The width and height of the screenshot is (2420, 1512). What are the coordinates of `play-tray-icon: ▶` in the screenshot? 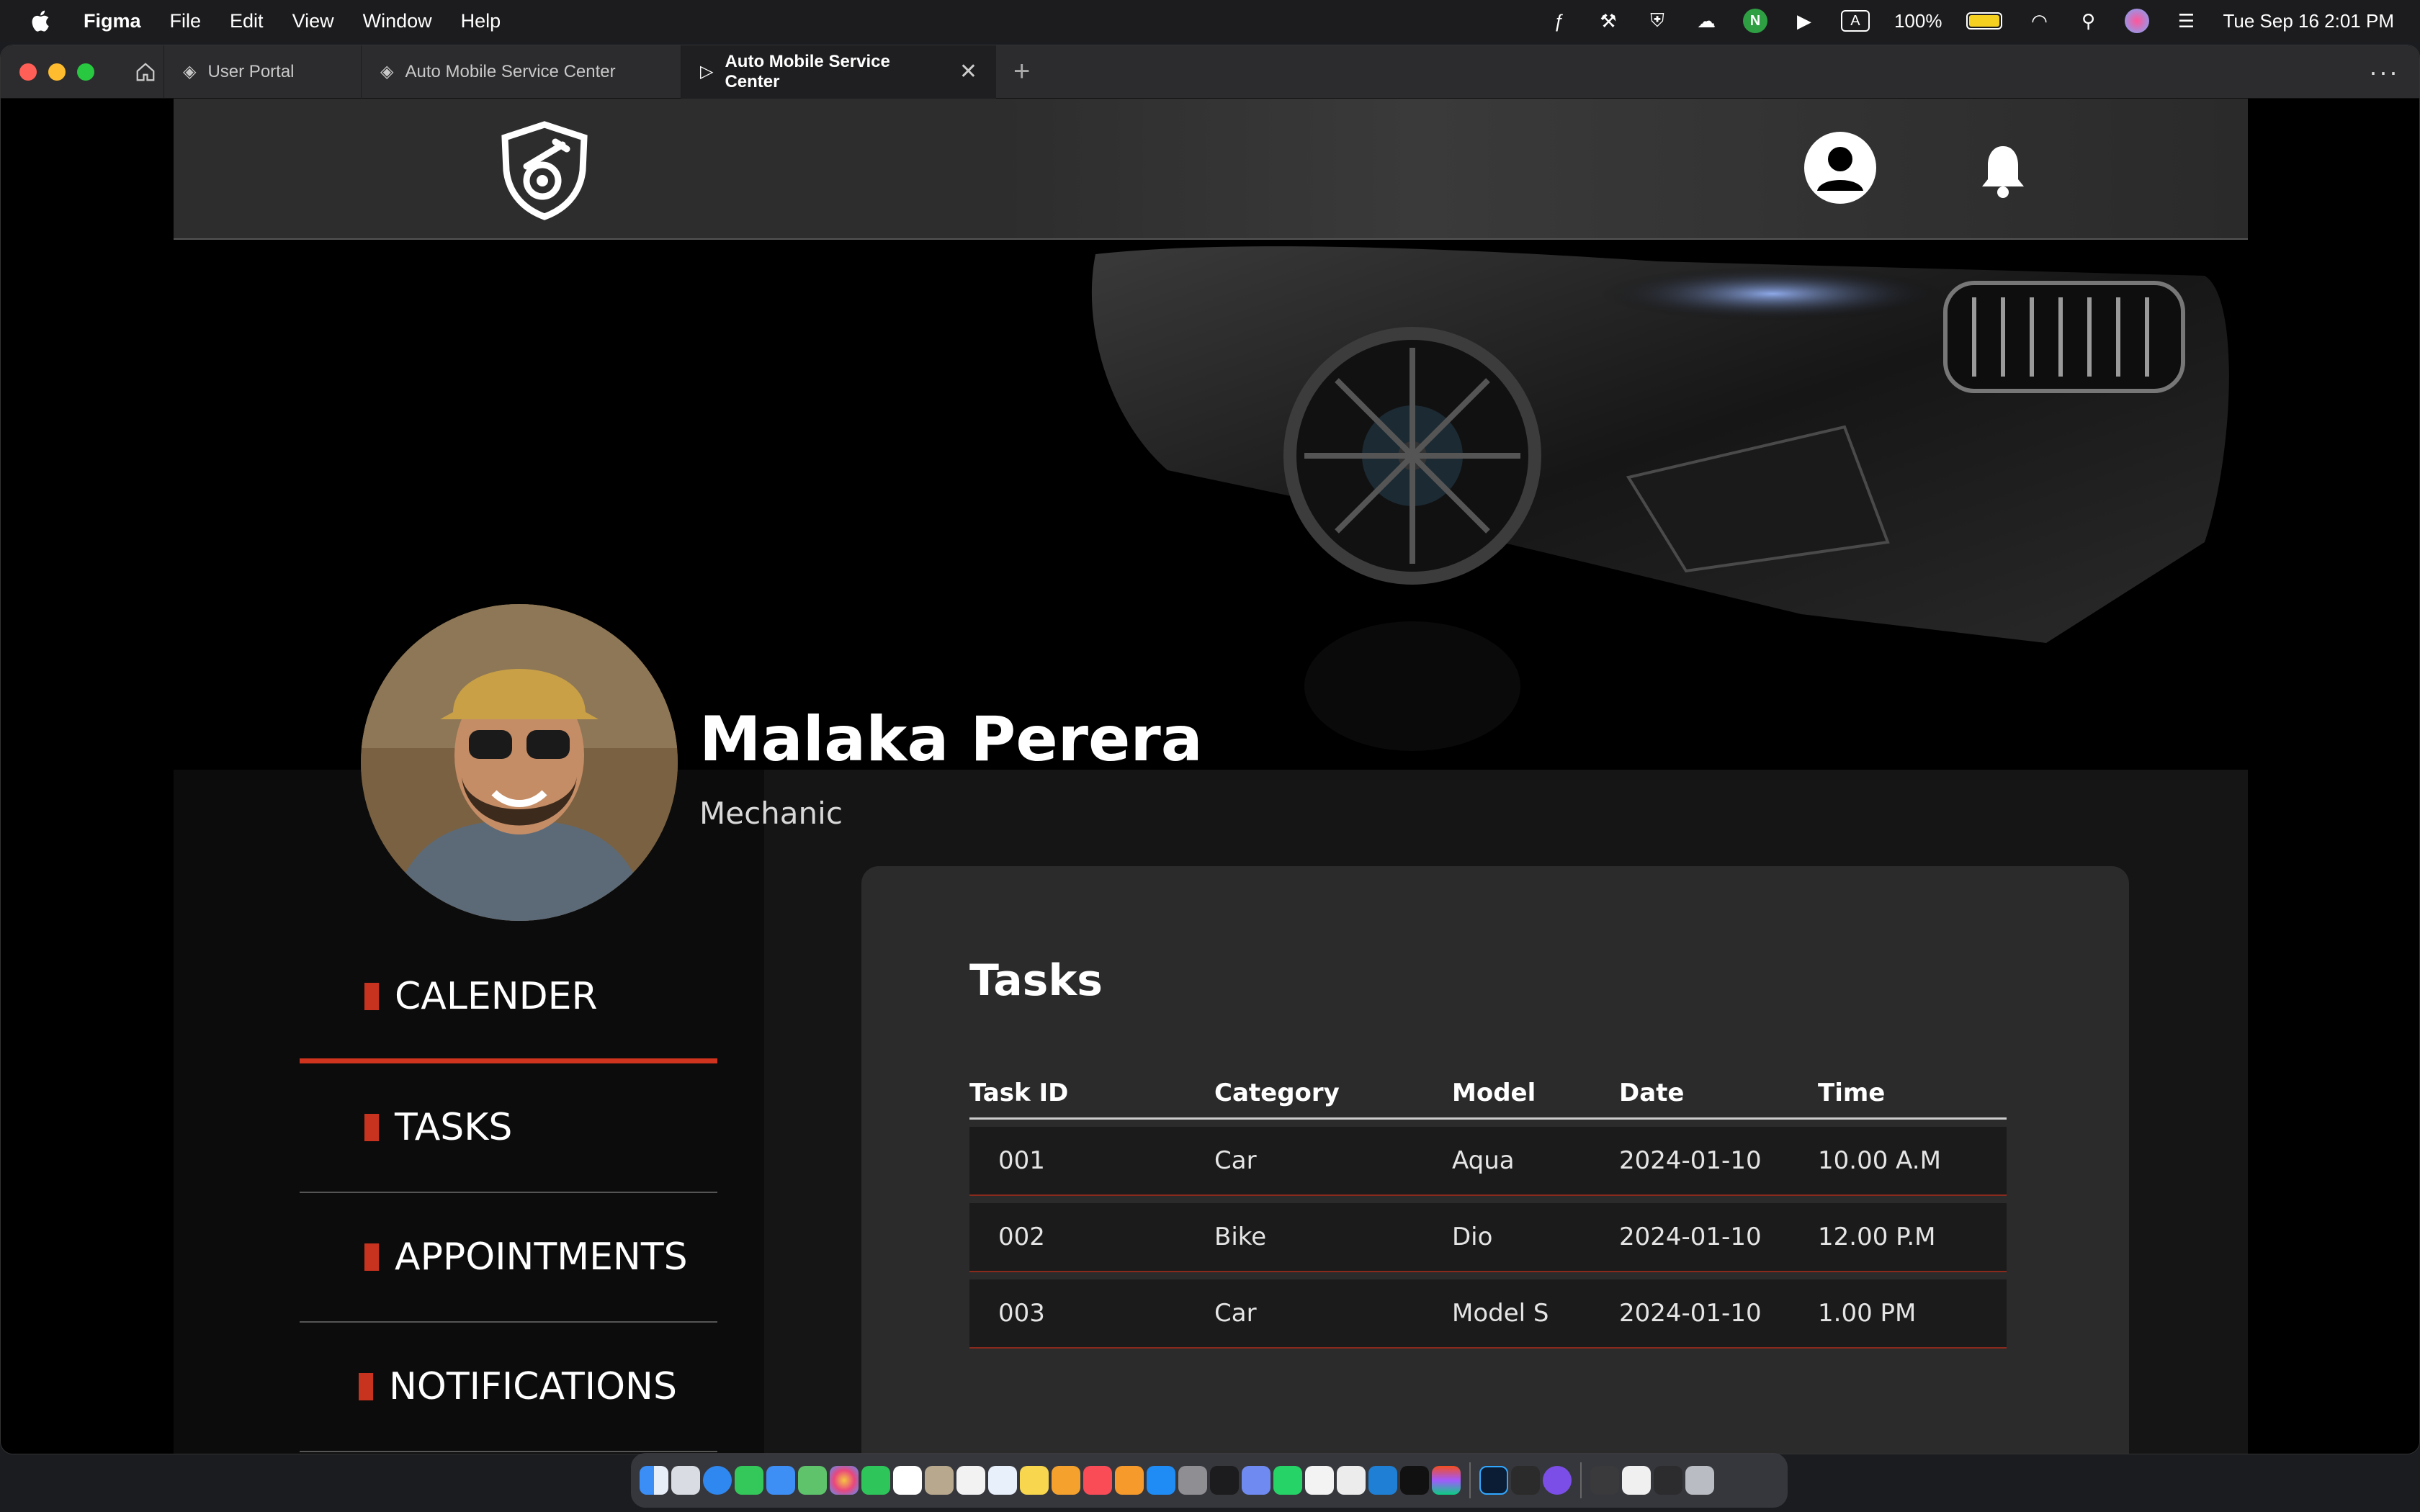 It's located at (1804, 21).